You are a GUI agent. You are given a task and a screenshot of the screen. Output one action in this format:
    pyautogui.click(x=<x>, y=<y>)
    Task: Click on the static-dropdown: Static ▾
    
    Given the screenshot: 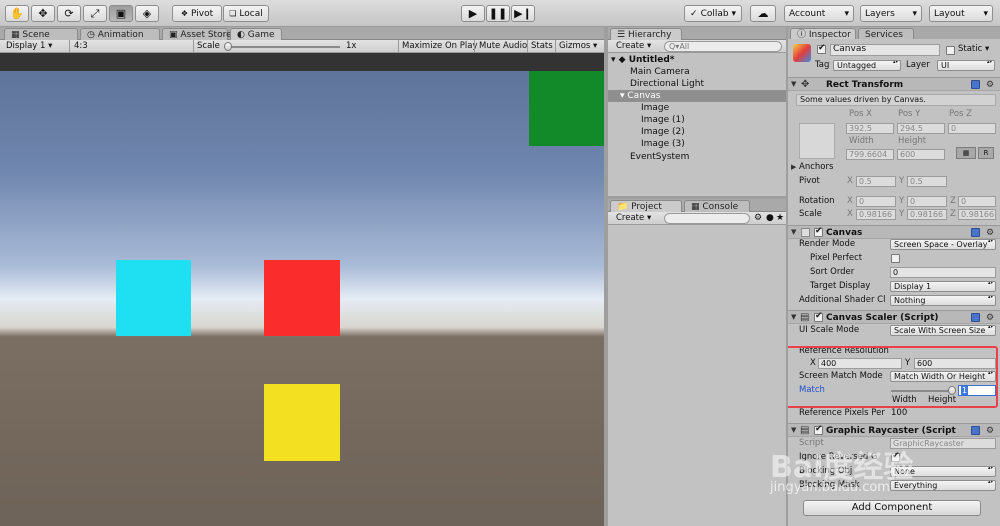 What is the action you would take?
    pyautogui.click(x=973, y=49)
    